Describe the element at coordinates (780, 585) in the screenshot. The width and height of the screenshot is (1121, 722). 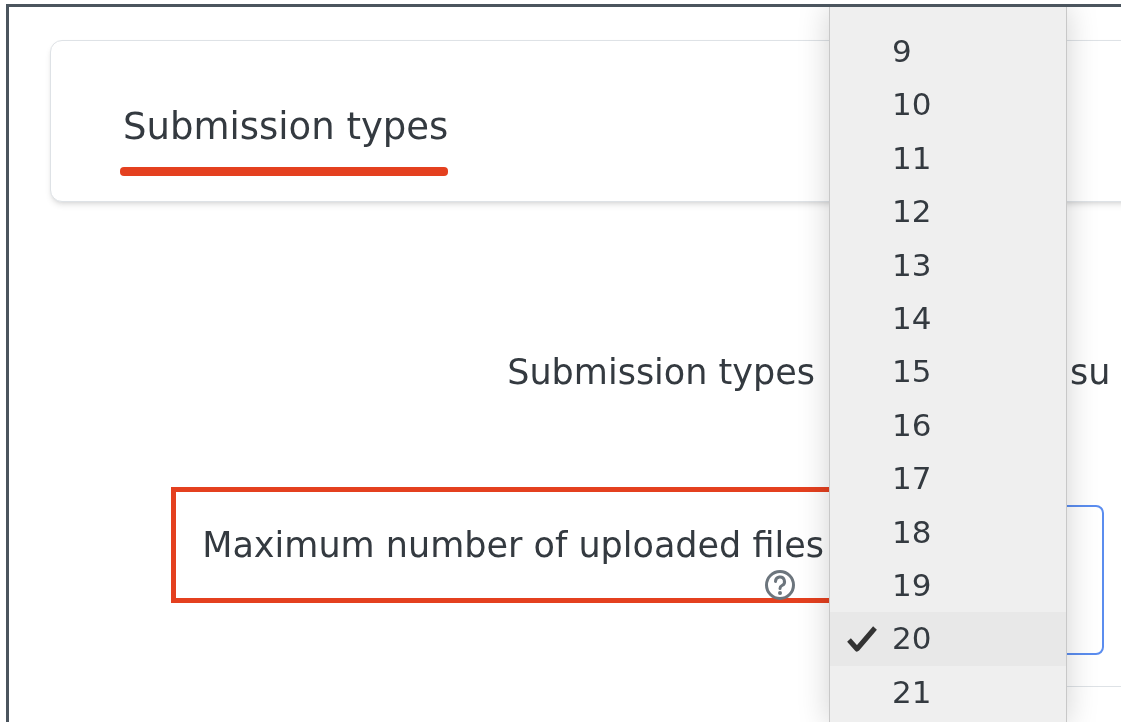
I see `help-icon` at that location.